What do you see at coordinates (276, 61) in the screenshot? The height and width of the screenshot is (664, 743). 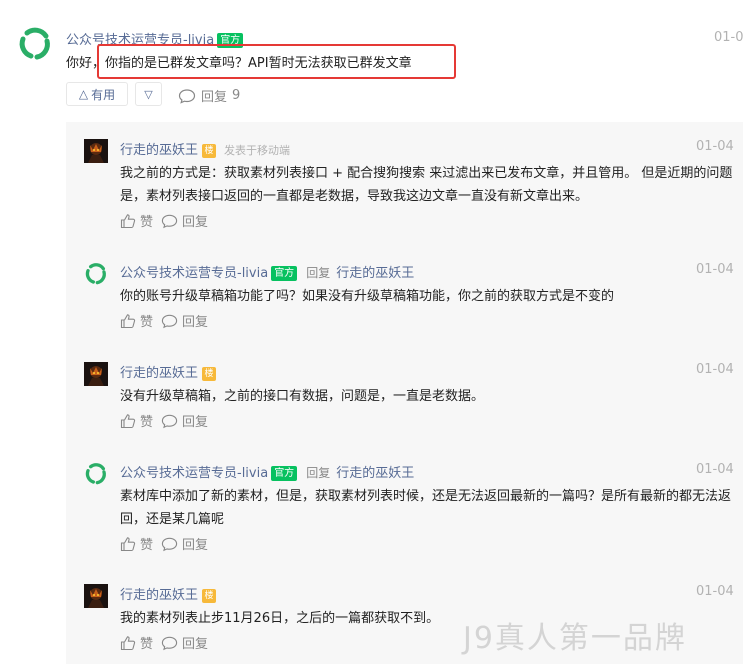 I see `highlight-annotation-box` at bounding box center [276, 61].